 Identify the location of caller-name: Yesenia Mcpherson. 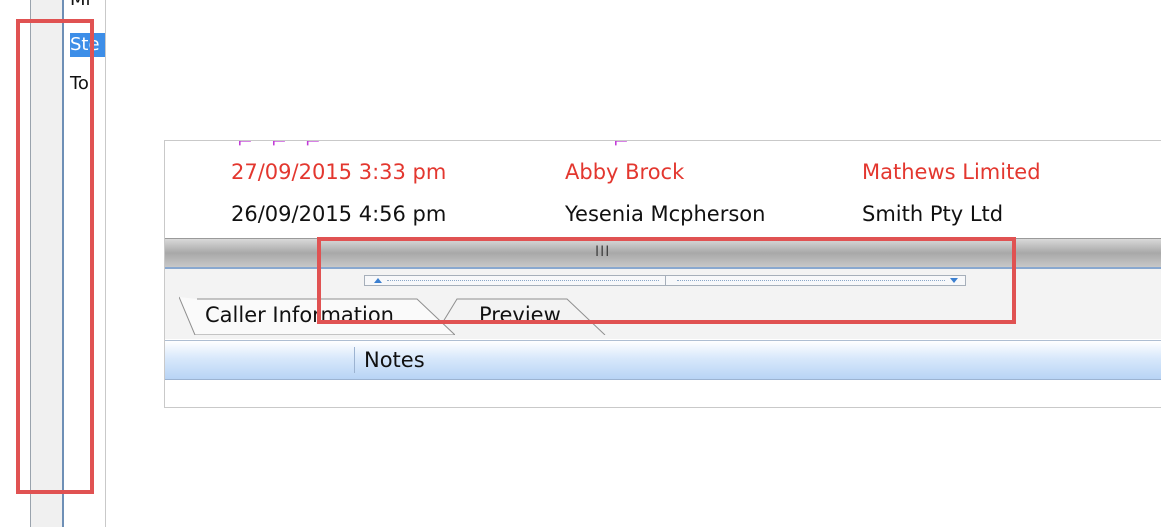
(665, 214).